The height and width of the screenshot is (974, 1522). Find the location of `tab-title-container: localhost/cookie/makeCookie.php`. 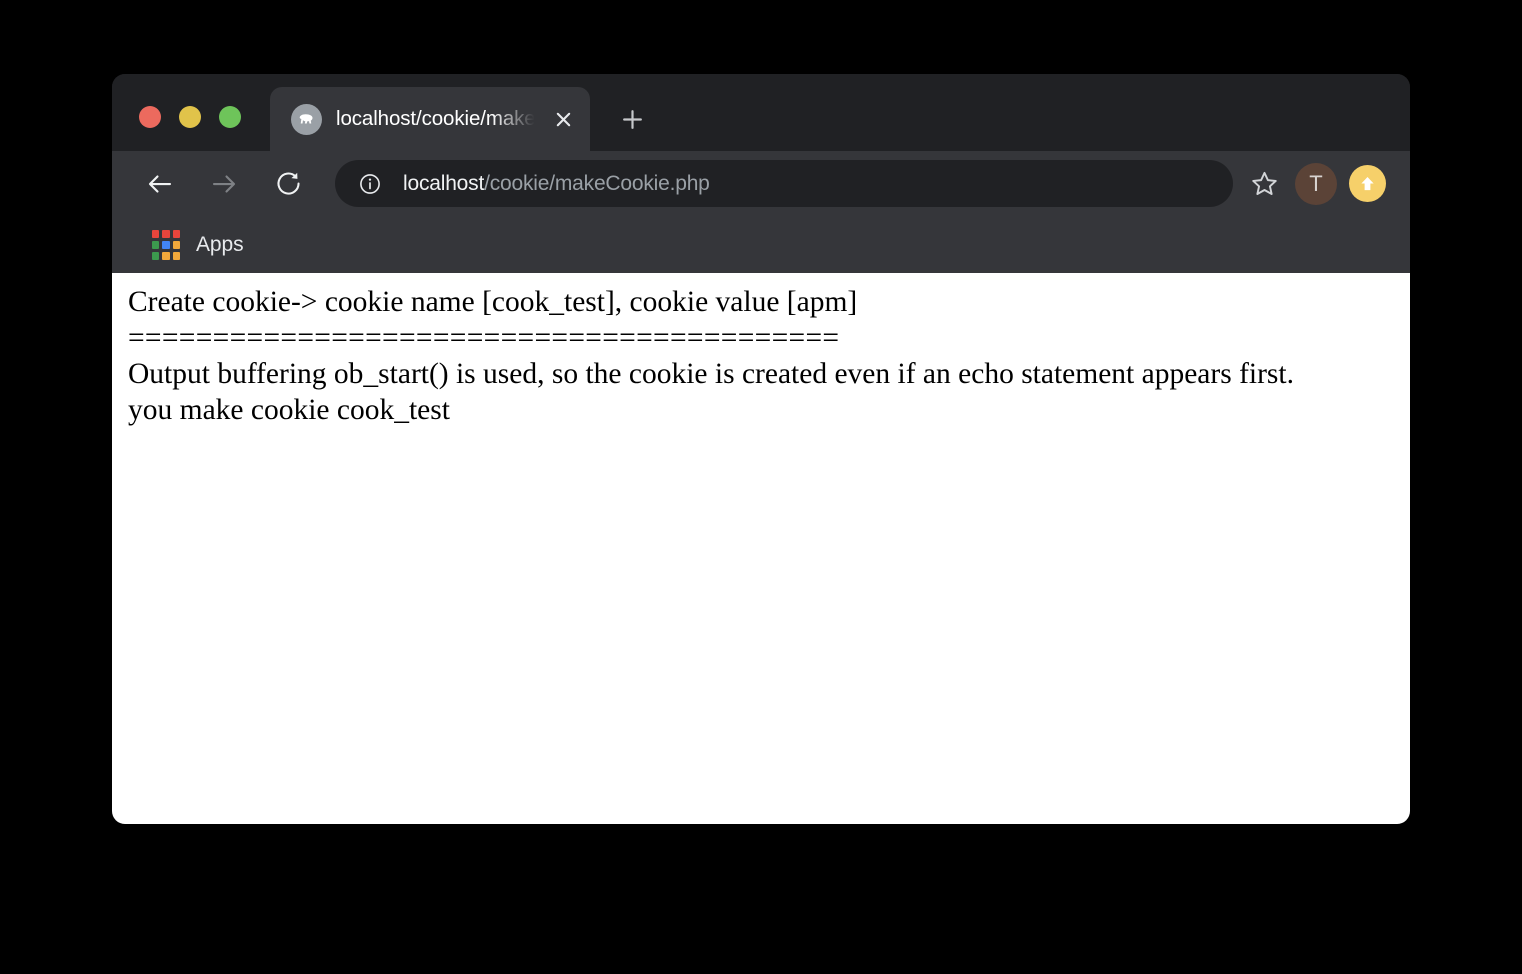

tab-title-container: localhost/cookie/makeCookie.php is located at coordinates (437, 119).